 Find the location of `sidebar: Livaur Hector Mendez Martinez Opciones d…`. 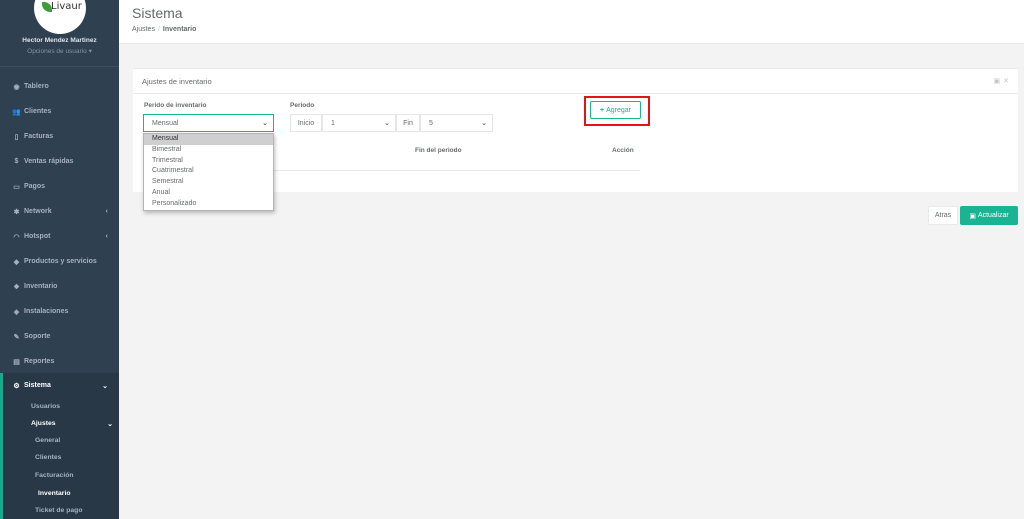

sidebar: Livaur Hector Mendez Martinez Opciones d… is located at coordinates (59, 259).